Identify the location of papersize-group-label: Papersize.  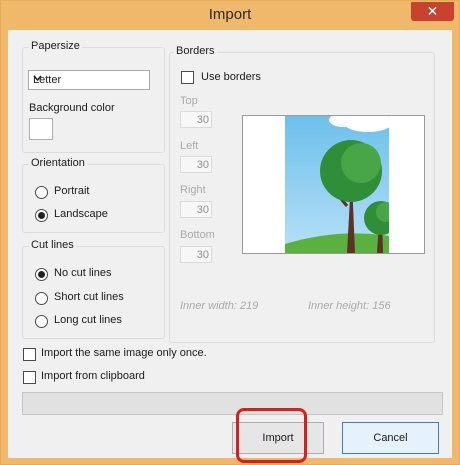
(55, 46).